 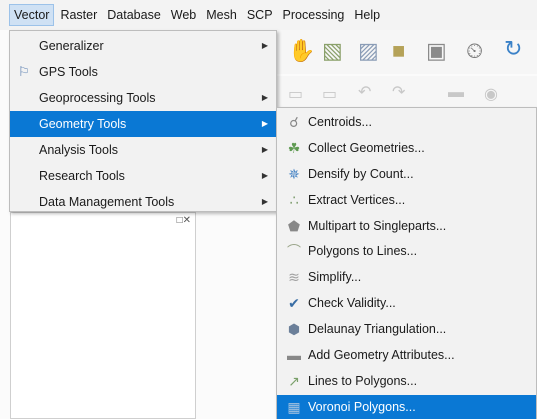 What do you see at coordinates (436, 51) in the screenshot?
I see `map-tips-icon: ▣` at bounding box center [436, 51].